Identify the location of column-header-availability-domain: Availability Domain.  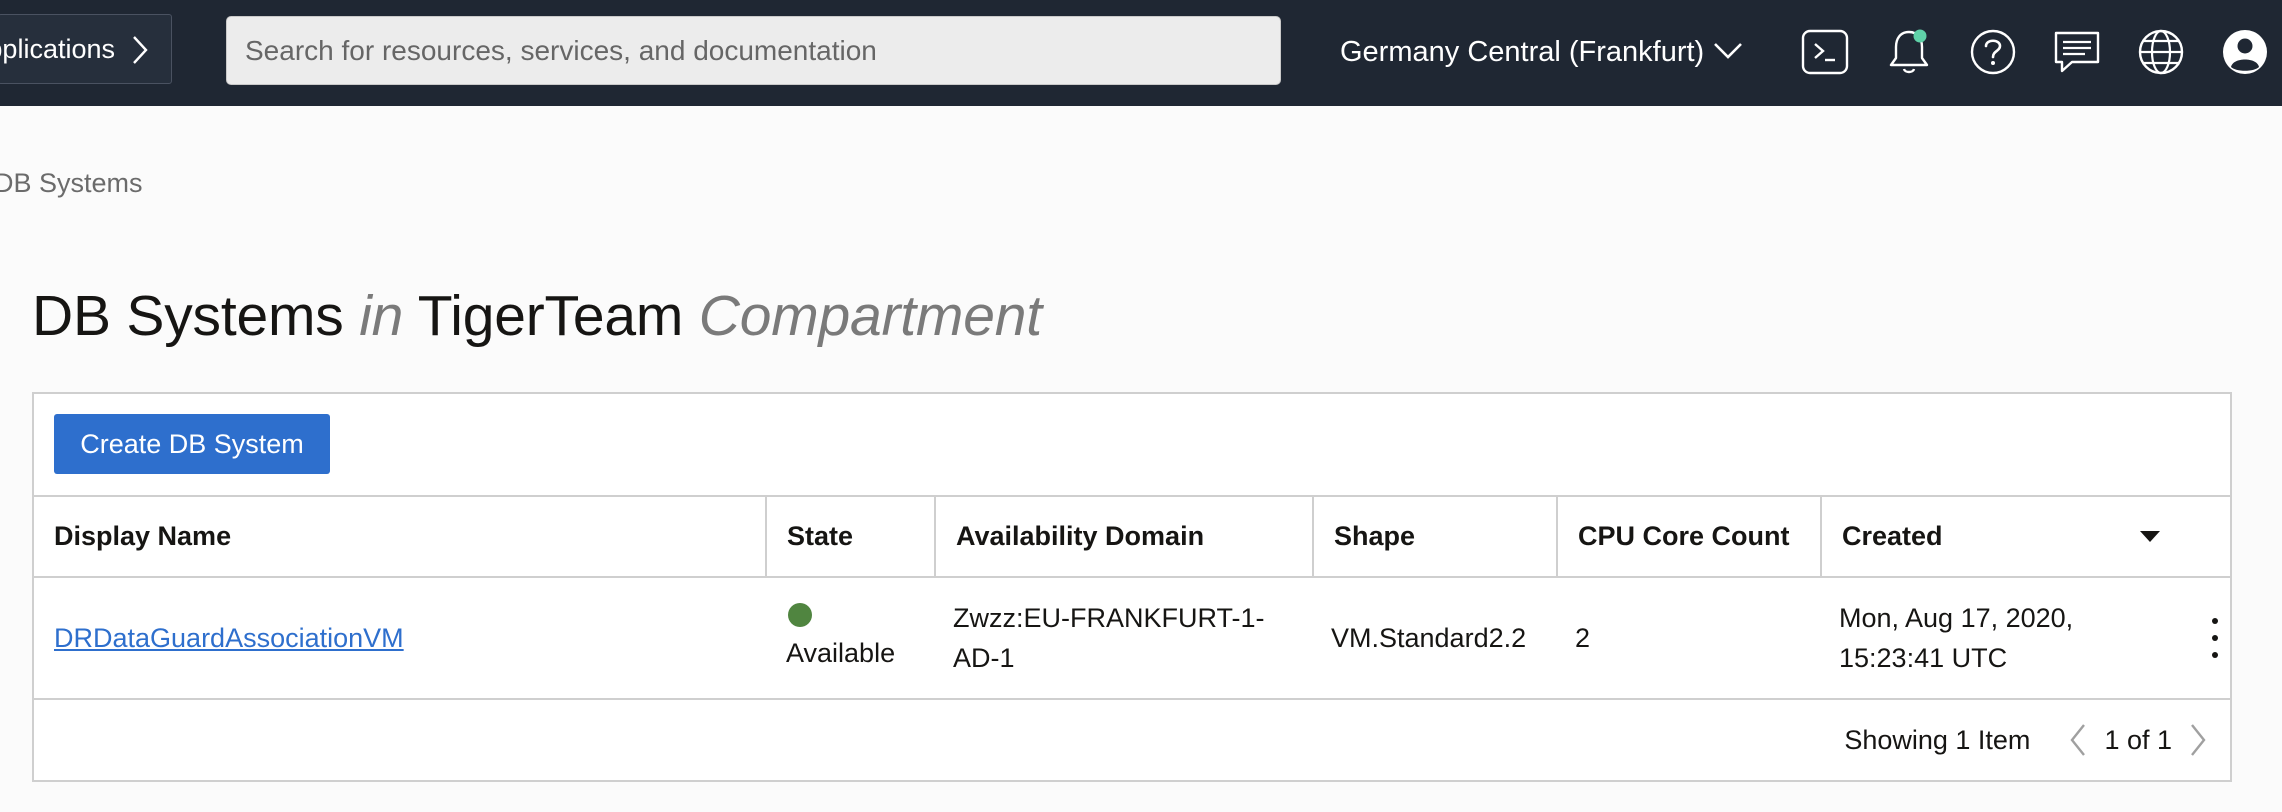
(1124, 536).